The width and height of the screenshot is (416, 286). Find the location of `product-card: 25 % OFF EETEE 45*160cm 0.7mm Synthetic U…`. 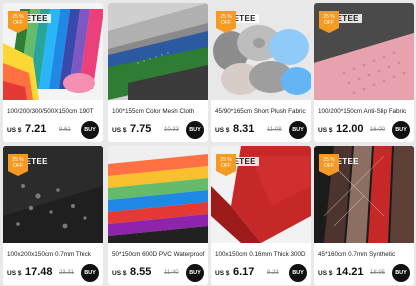

product-card: 25 % OFF EETEE 45*160cm 0.7mm Synthetic U… is located at coordinates (364, 215).